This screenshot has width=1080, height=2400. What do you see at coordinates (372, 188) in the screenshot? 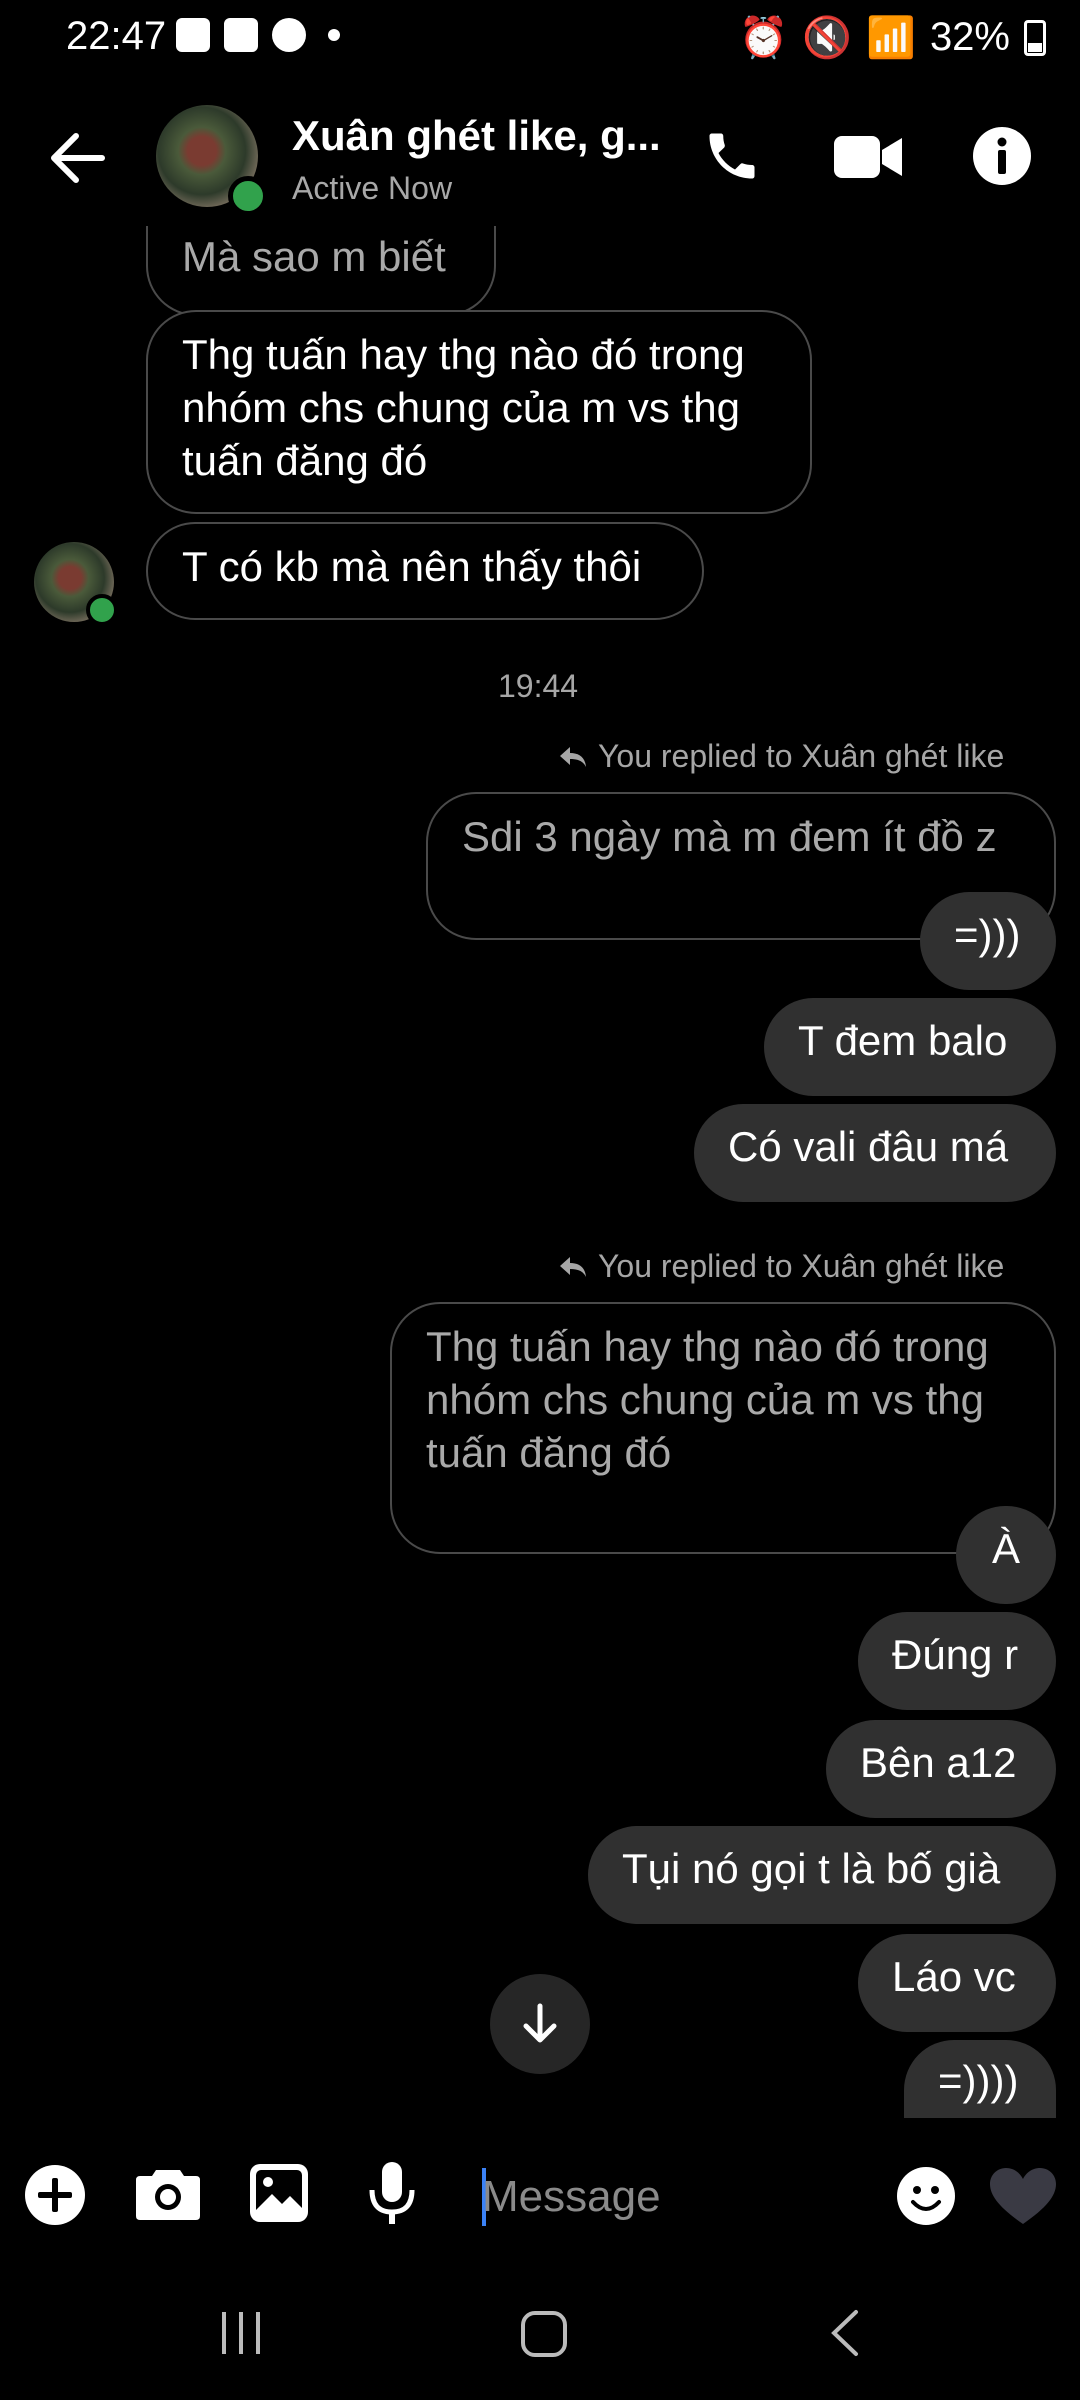
I see `active-status: Active Now` at bounding box center [372, 188].